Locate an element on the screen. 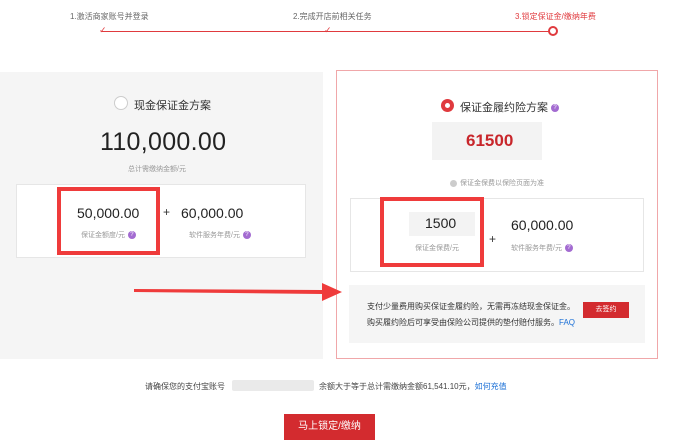 Image resolution: width=674 pixels, height=445 pixels. notice-line-1: 支付少量费用购买保证金履约险，无需再冻结现金保证金。 is located at coordinates (471, 306).